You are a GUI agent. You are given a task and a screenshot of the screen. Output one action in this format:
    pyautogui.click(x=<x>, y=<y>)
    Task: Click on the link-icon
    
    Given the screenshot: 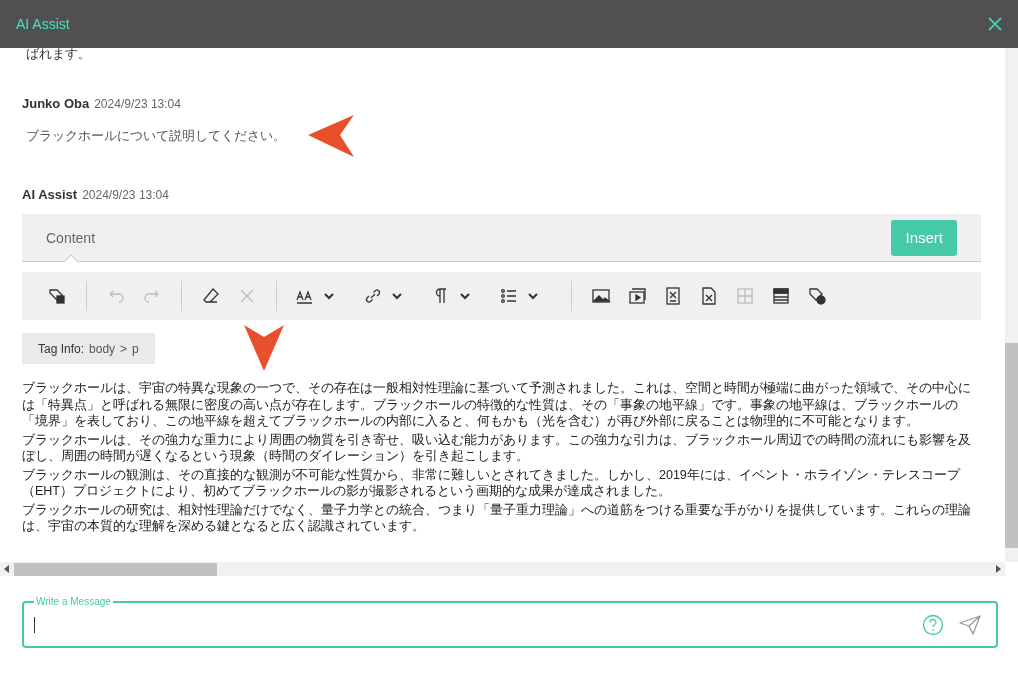 What is the action you would take?
    pyautogui.click(x=373, y=296)
    